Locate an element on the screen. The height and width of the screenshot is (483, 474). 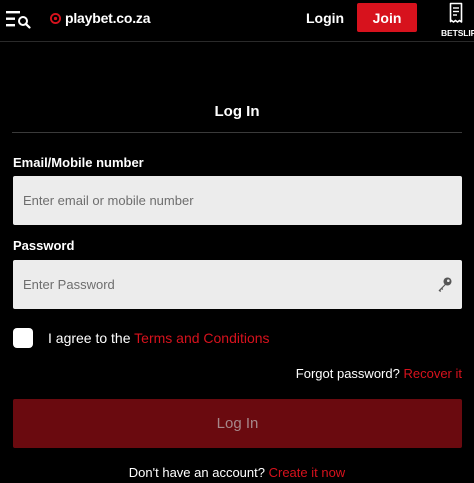
agree-prefix: I agree to the is located at coordinates (89, 338).